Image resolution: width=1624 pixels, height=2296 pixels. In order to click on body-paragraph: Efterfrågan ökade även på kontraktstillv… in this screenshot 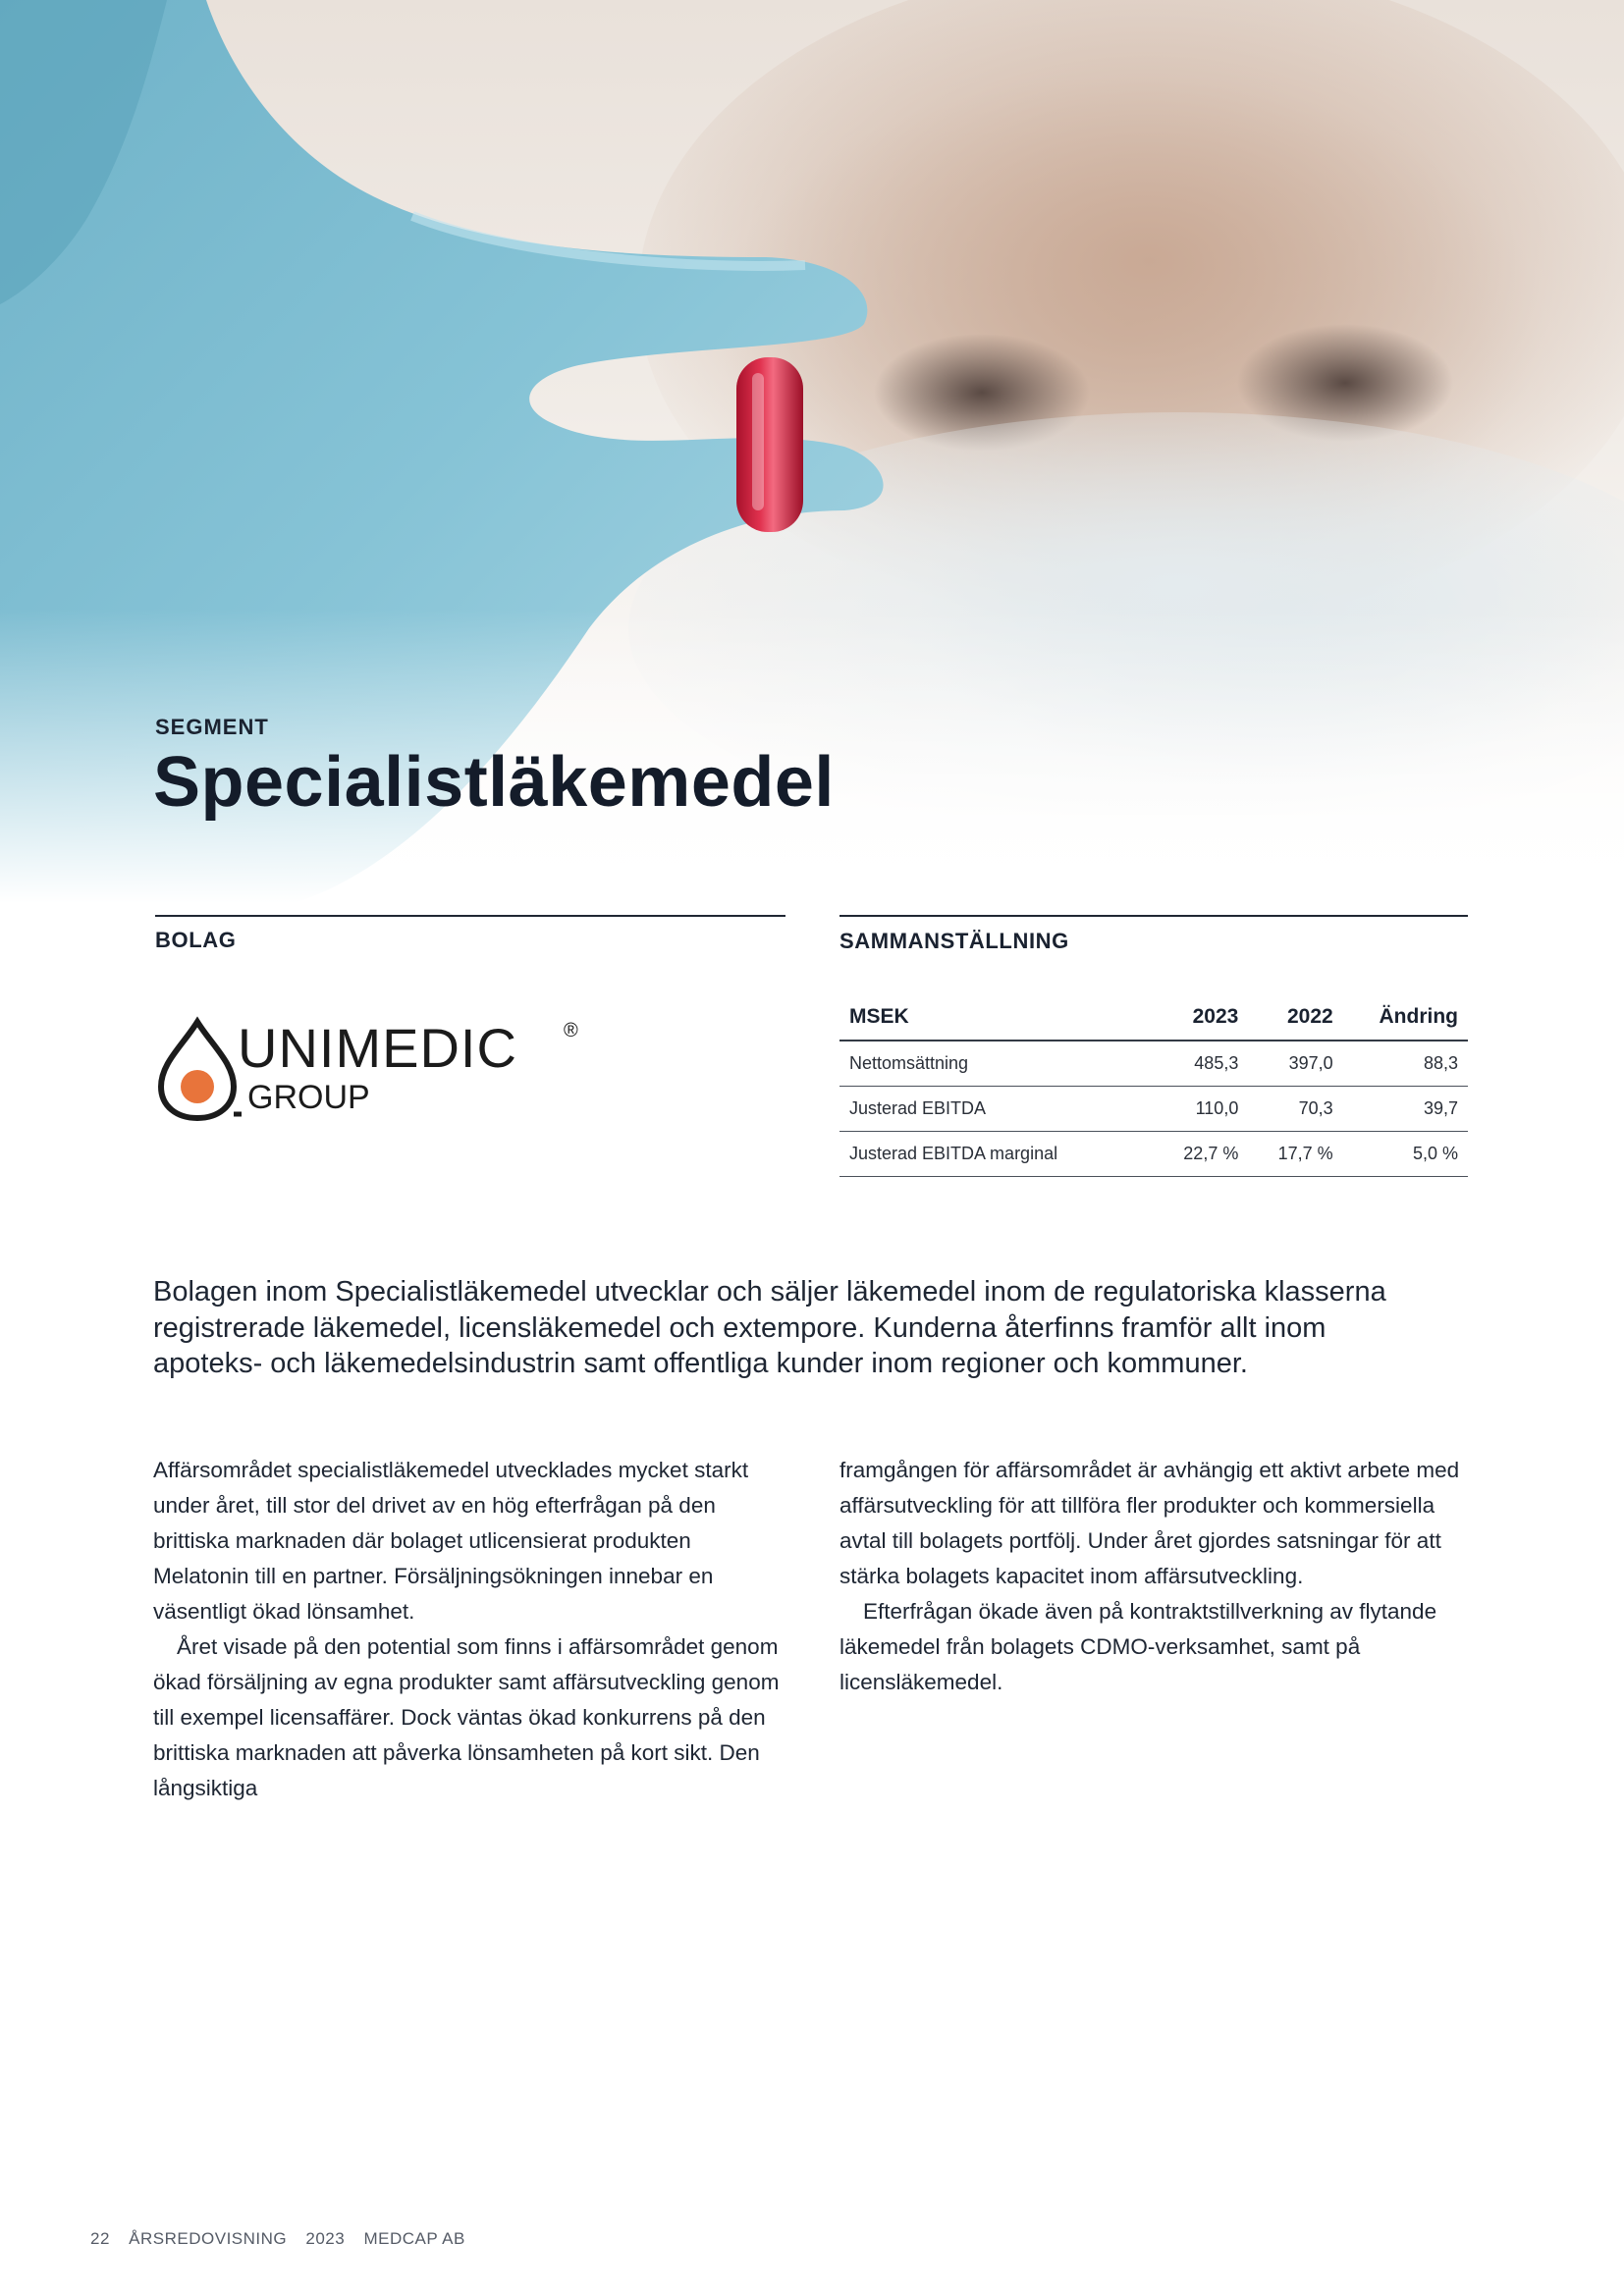, I will do `click(1138, 1646)`.